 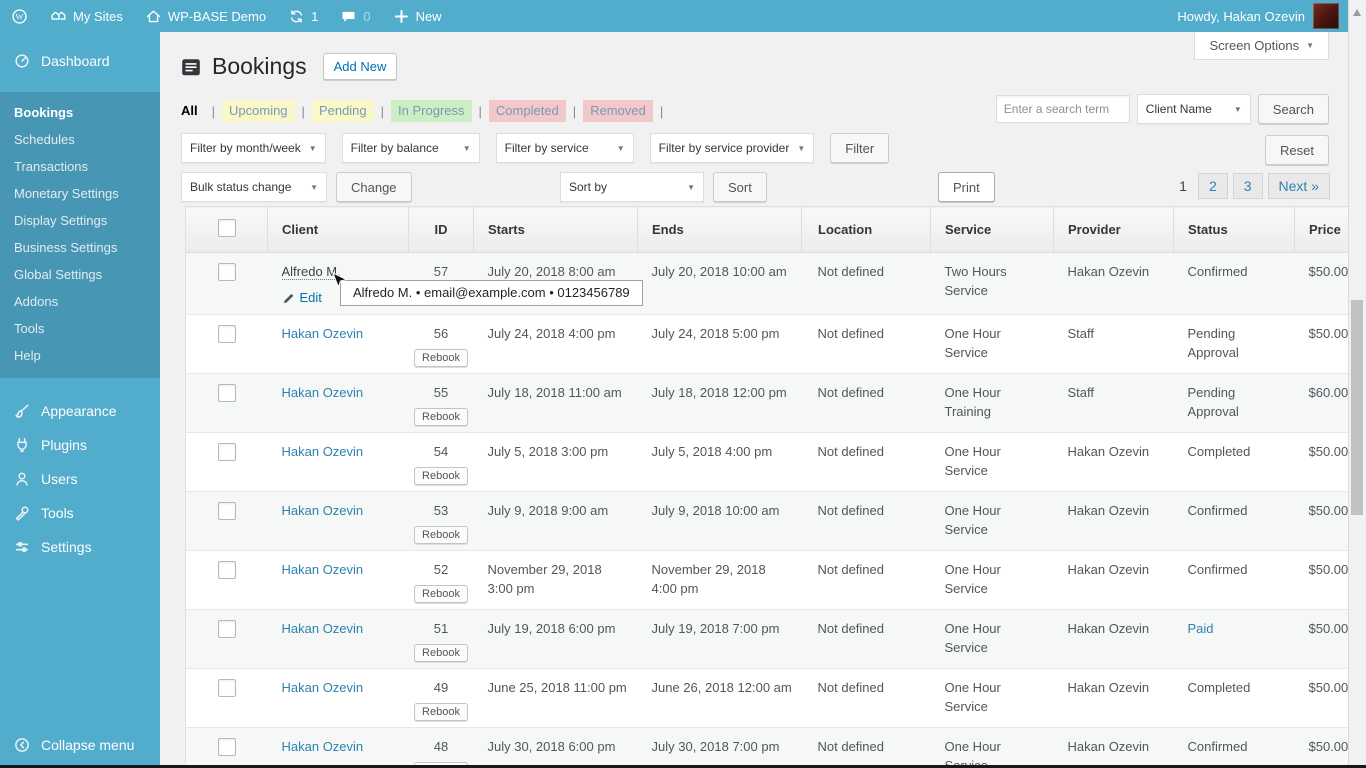 What do you see at coordinates (417, 16) in the screenshot?
I see `new-content-menu: New` at bounding box center [417, 16].